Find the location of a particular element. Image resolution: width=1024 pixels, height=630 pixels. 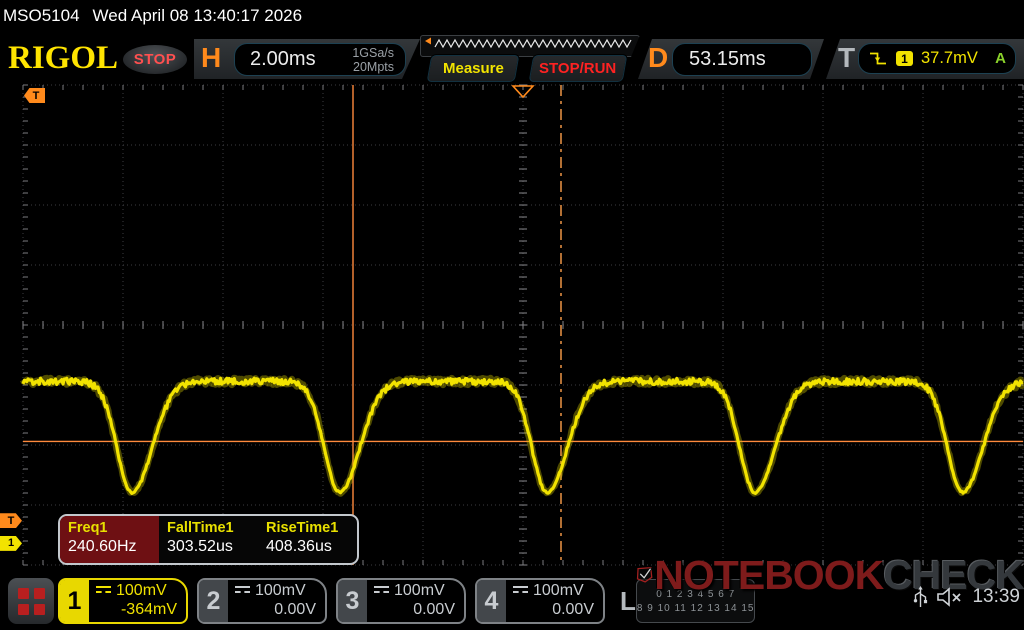

measurement-item: FallTime1 303.52us is located at coordinates (208, 539).